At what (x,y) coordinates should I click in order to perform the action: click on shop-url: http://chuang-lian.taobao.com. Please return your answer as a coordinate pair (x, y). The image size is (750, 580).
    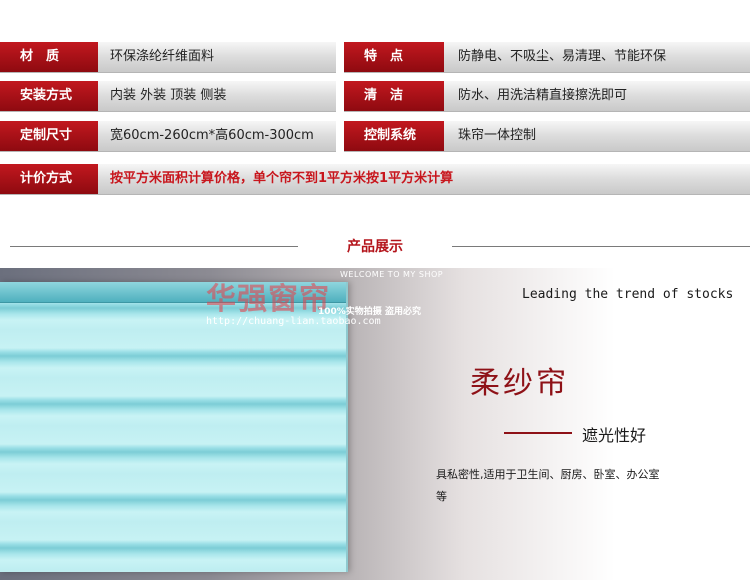
    Looking at the image, I should click on (293, 321).